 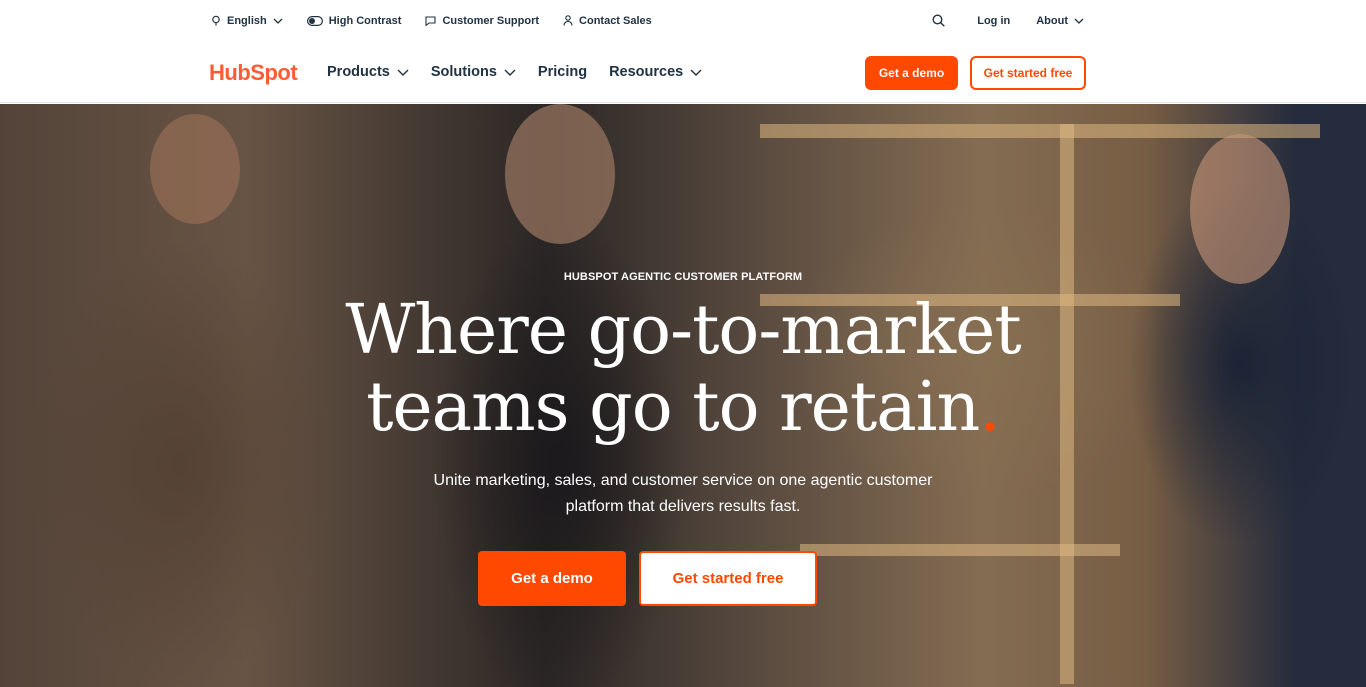 What do you see at coordinates (990, 407) in the screenshot?
I see `headline-period: .` at bounding box center [990, 407].